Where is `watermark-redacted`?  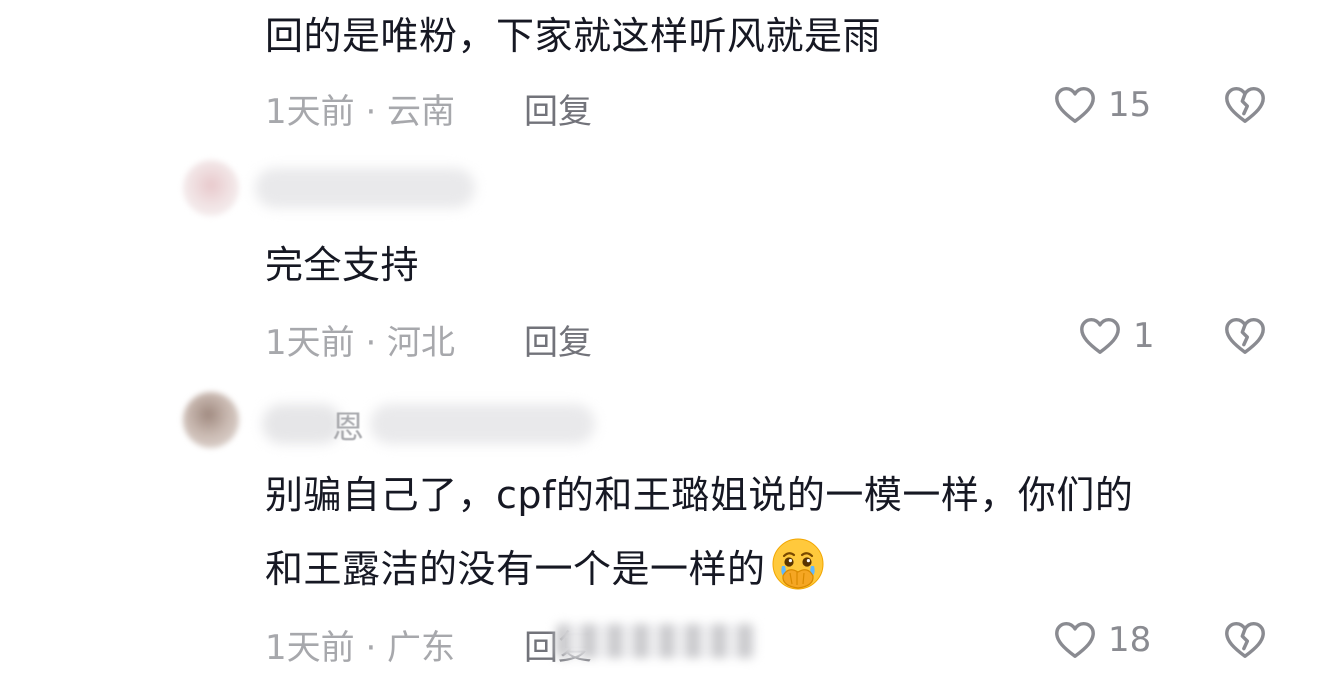
watermark-redacted is located at coordinates (656, 641).